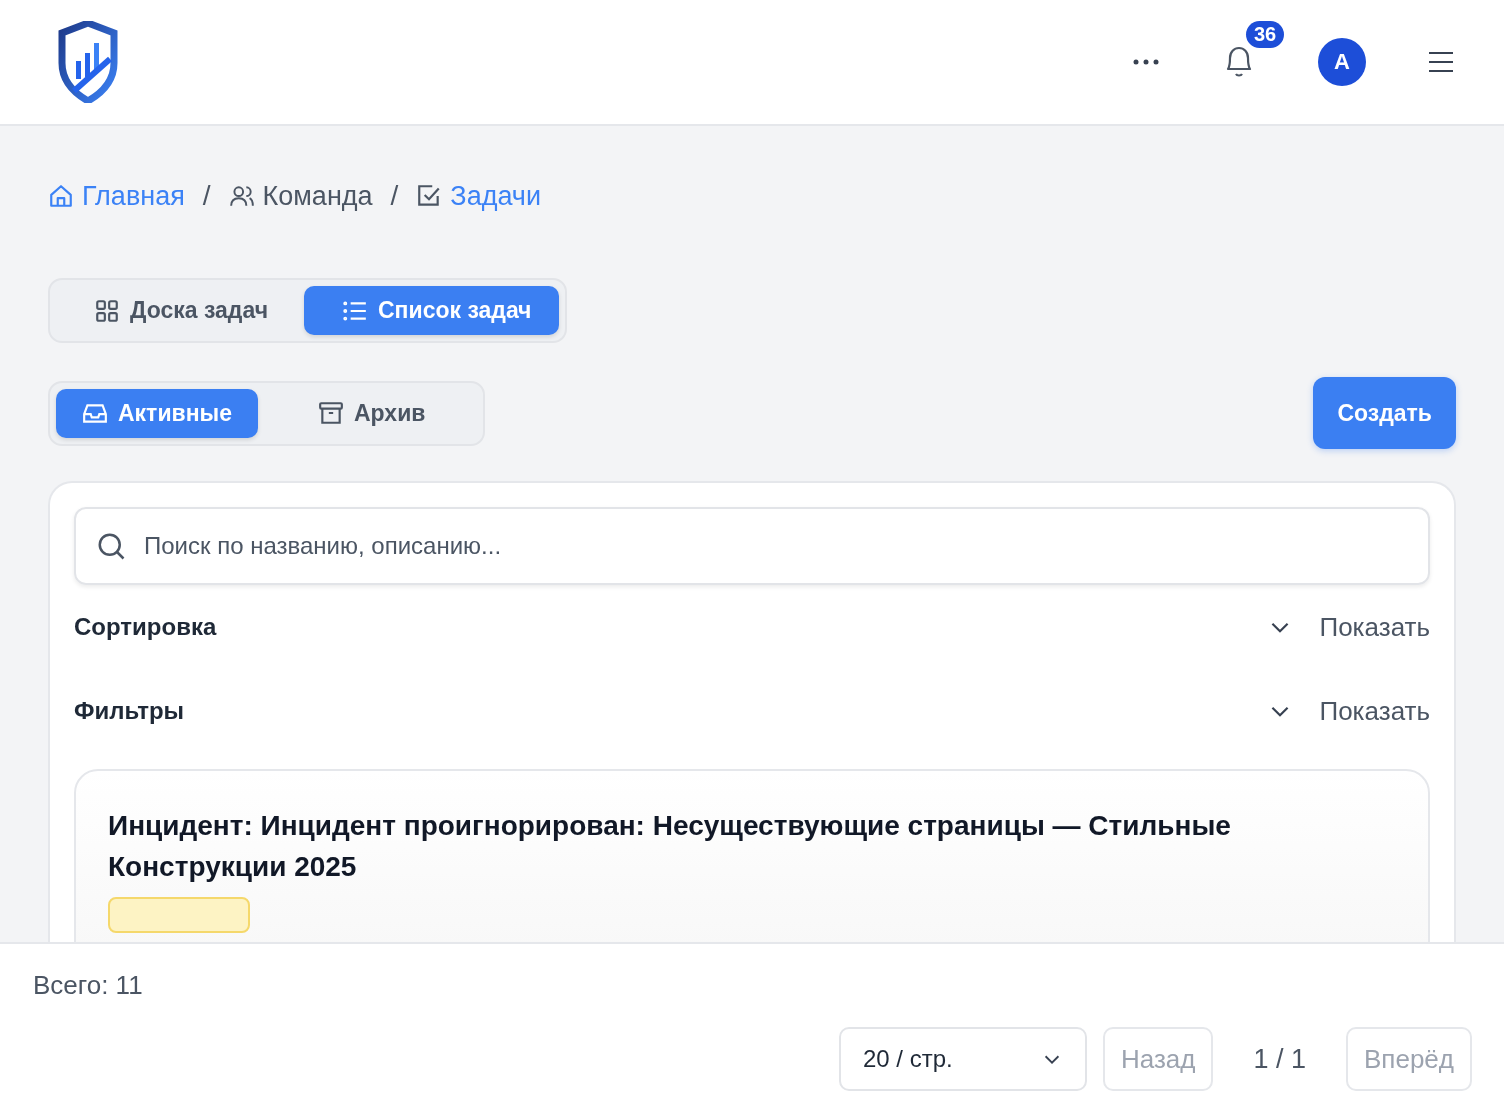  I want to click on more-icon, so click(1146, 62).